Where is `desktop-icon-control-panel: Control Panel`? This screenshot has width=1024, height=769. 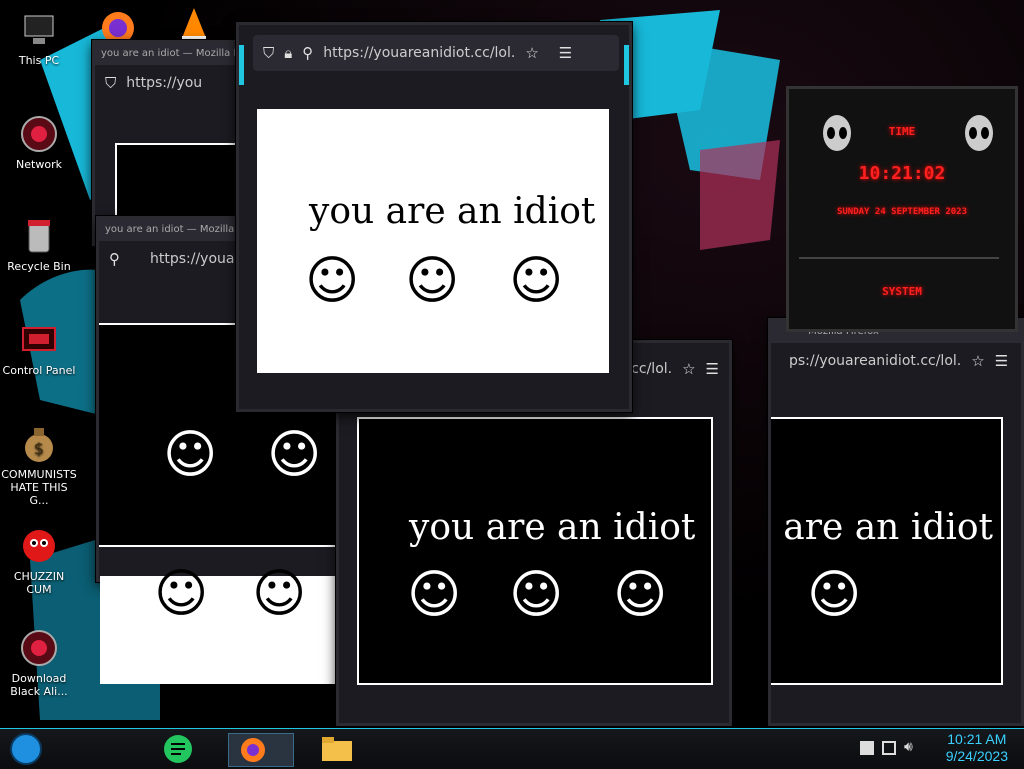 desktop-icon-control-panel: Control Panel is located at coordinates (39, 348).